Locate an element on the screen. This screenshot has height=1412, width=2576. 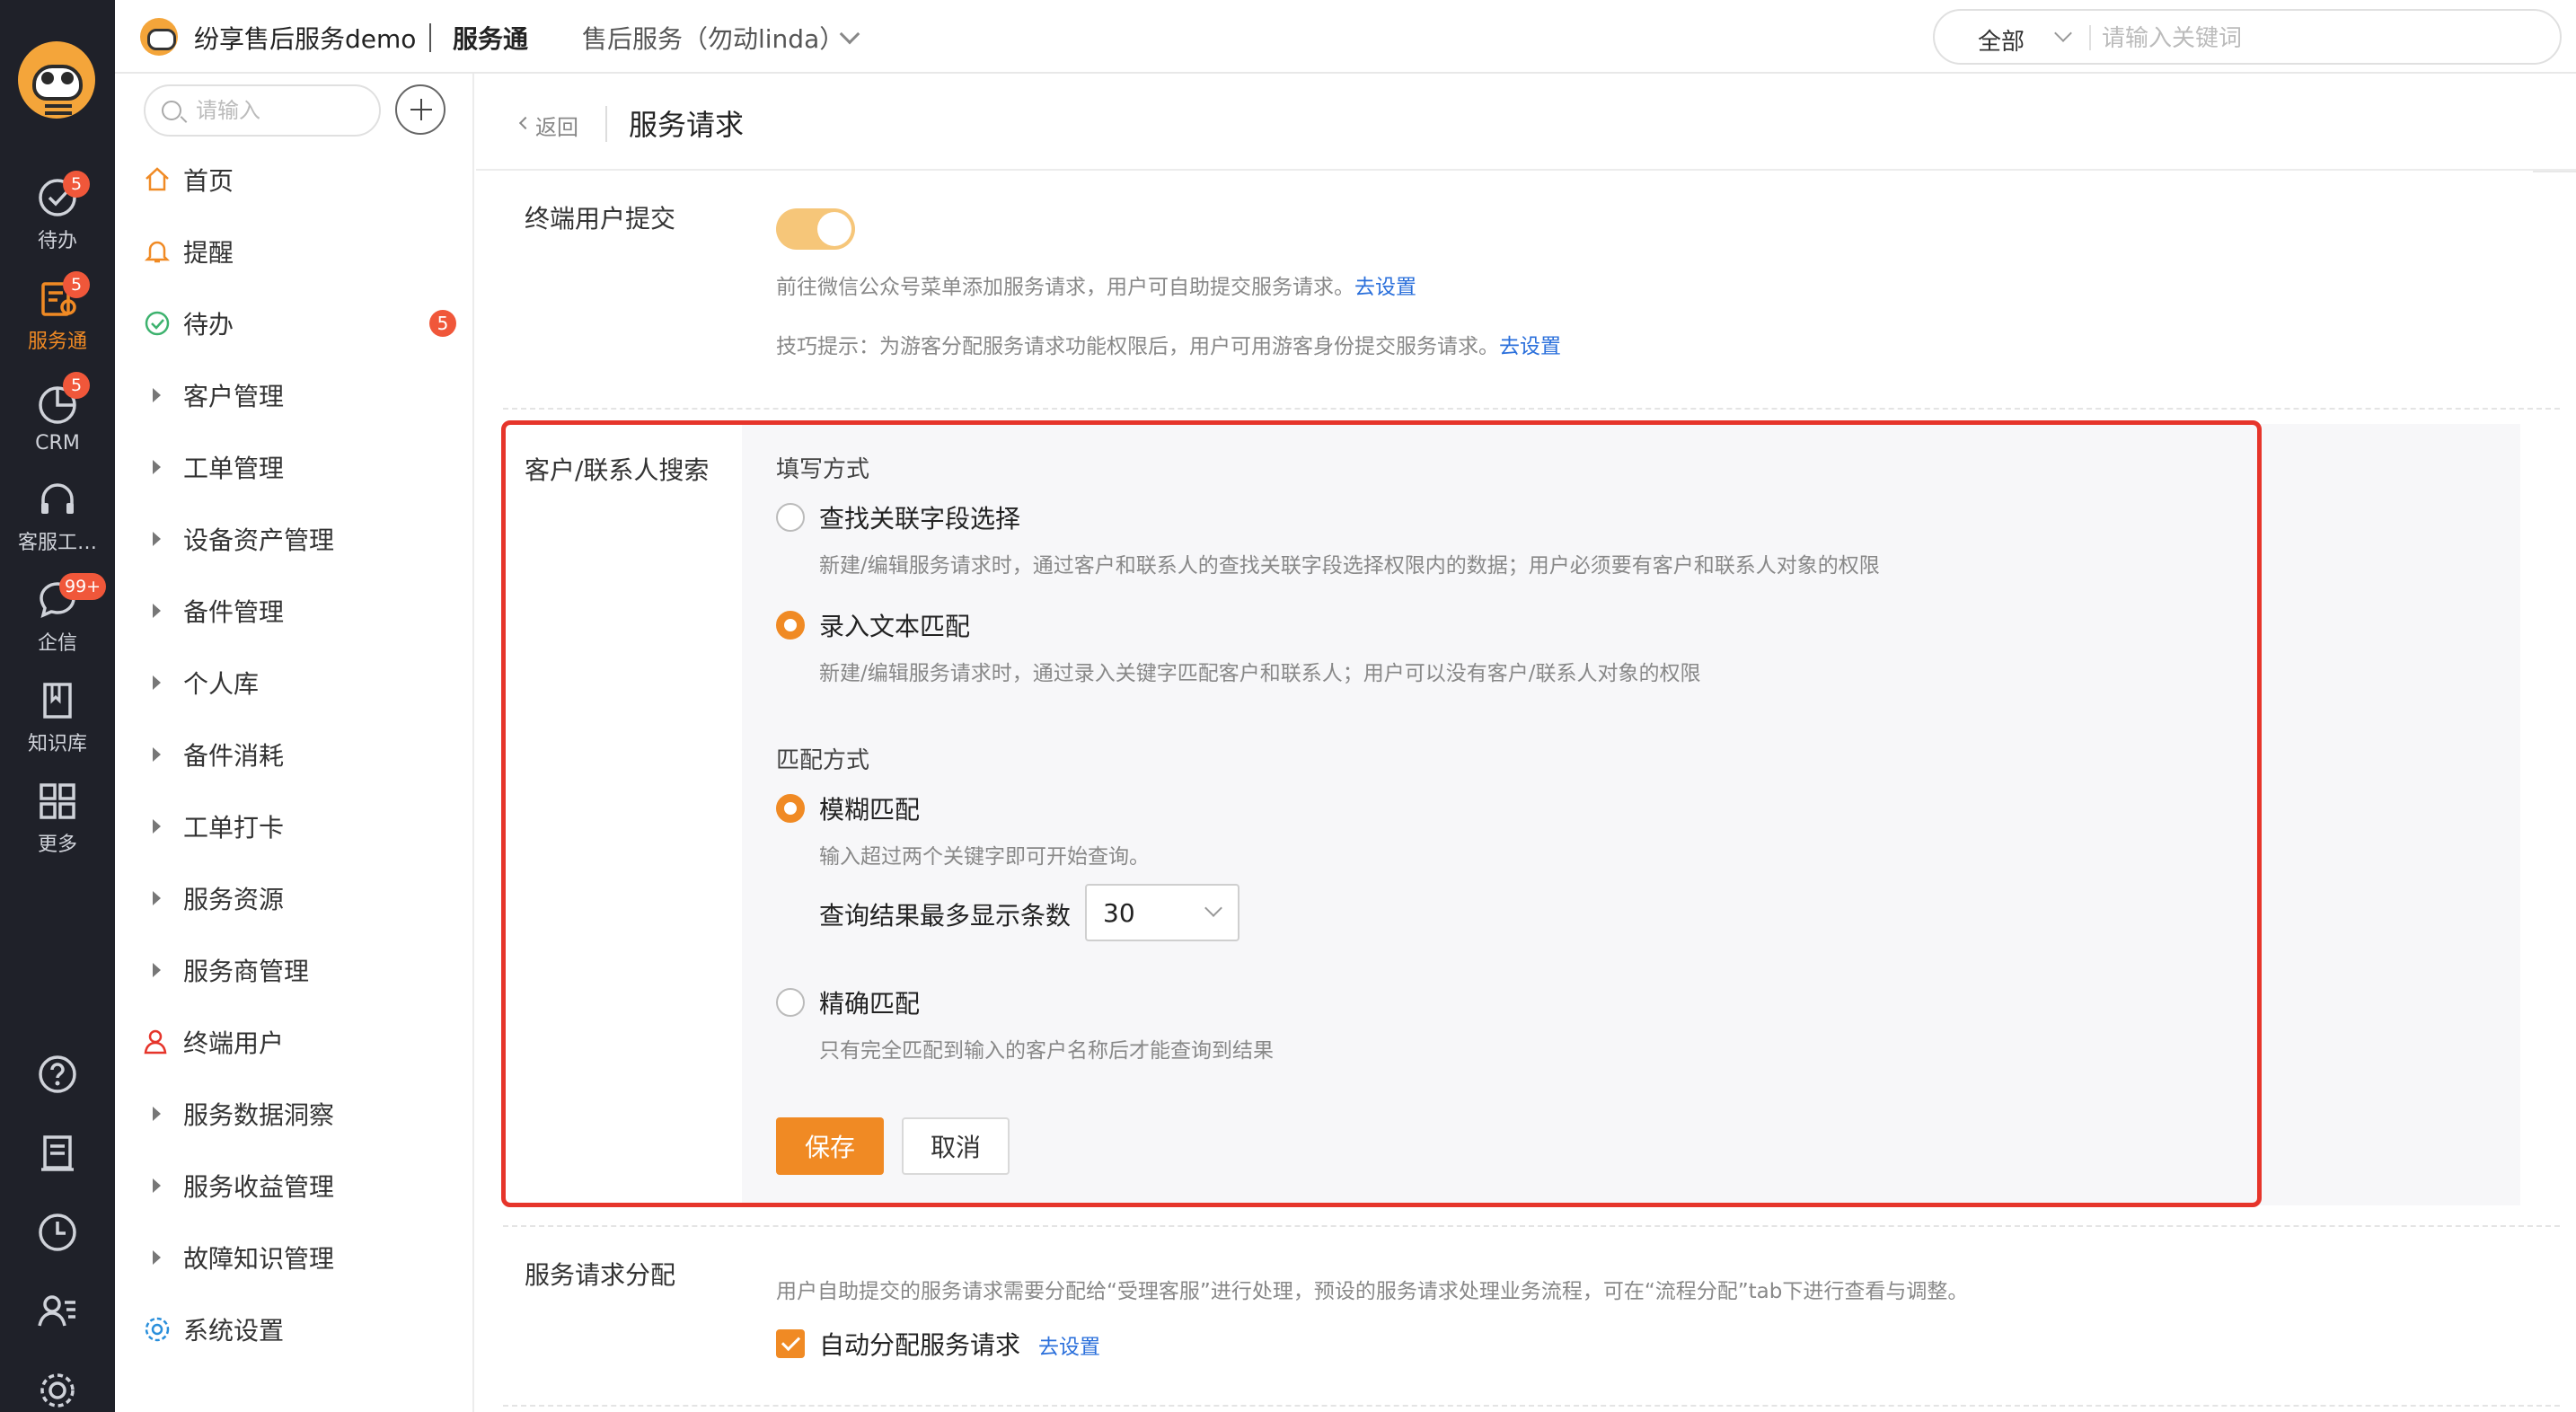
dispatch-setup-link: 去设置 is located at coordinates (1069, 1344).